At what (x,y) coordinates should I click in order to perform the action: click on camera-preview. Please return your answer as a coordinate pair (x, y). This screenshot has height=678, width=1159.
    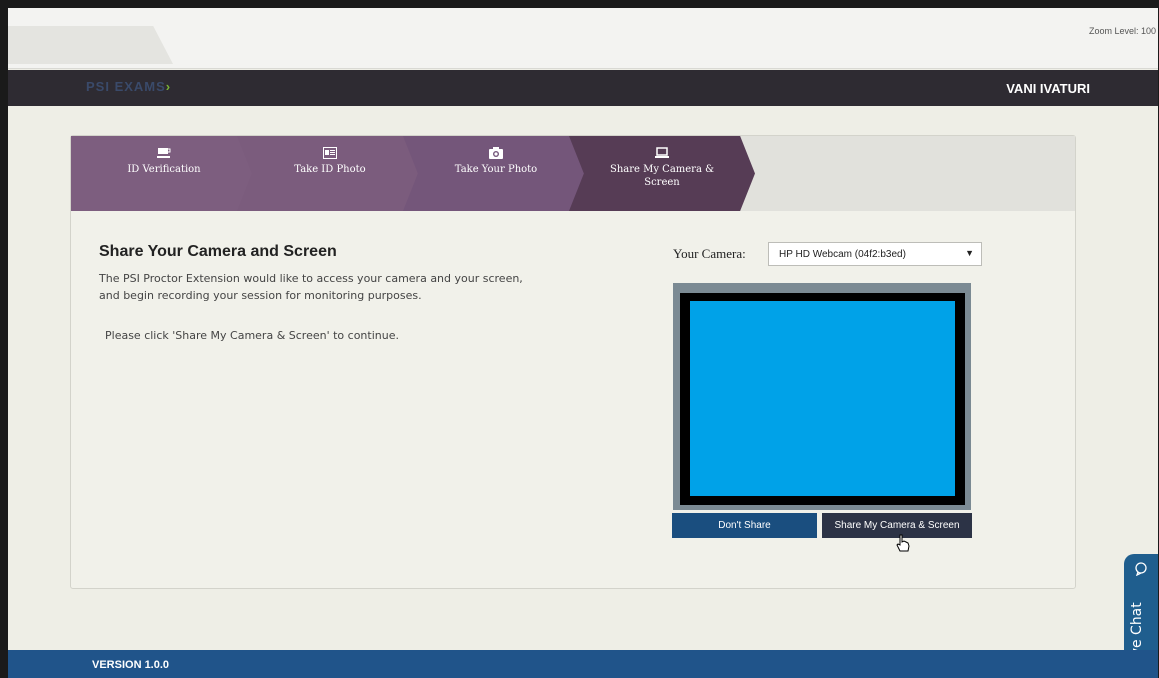
    Looking at the image, I should click on (822, 396).